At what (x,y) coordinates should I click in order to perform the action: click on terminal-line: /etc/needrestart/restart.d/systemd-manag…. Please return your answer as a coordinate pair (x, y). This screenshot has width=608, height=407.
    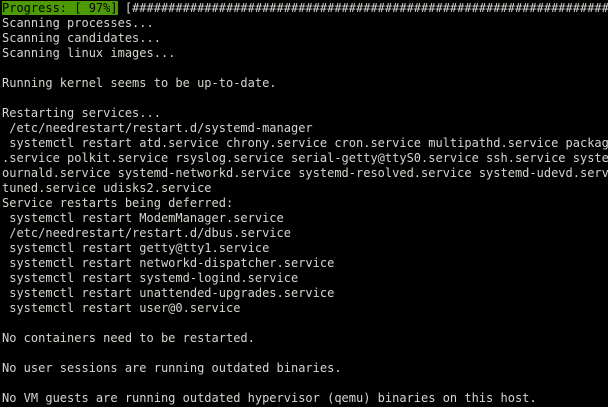
    Looking at the image, I should click on (157, 128).